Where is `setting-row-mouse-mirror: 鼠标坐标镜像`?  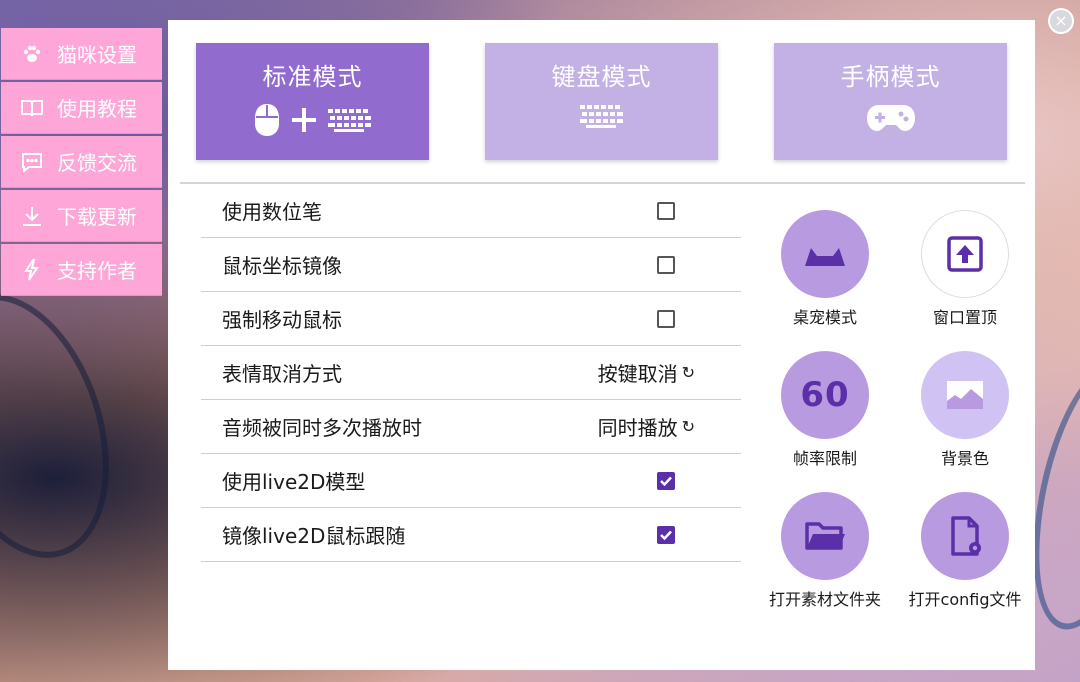
setting-row-mouse-mirror: 鼠标坐标镜像 is located at coordinates (471, 265).